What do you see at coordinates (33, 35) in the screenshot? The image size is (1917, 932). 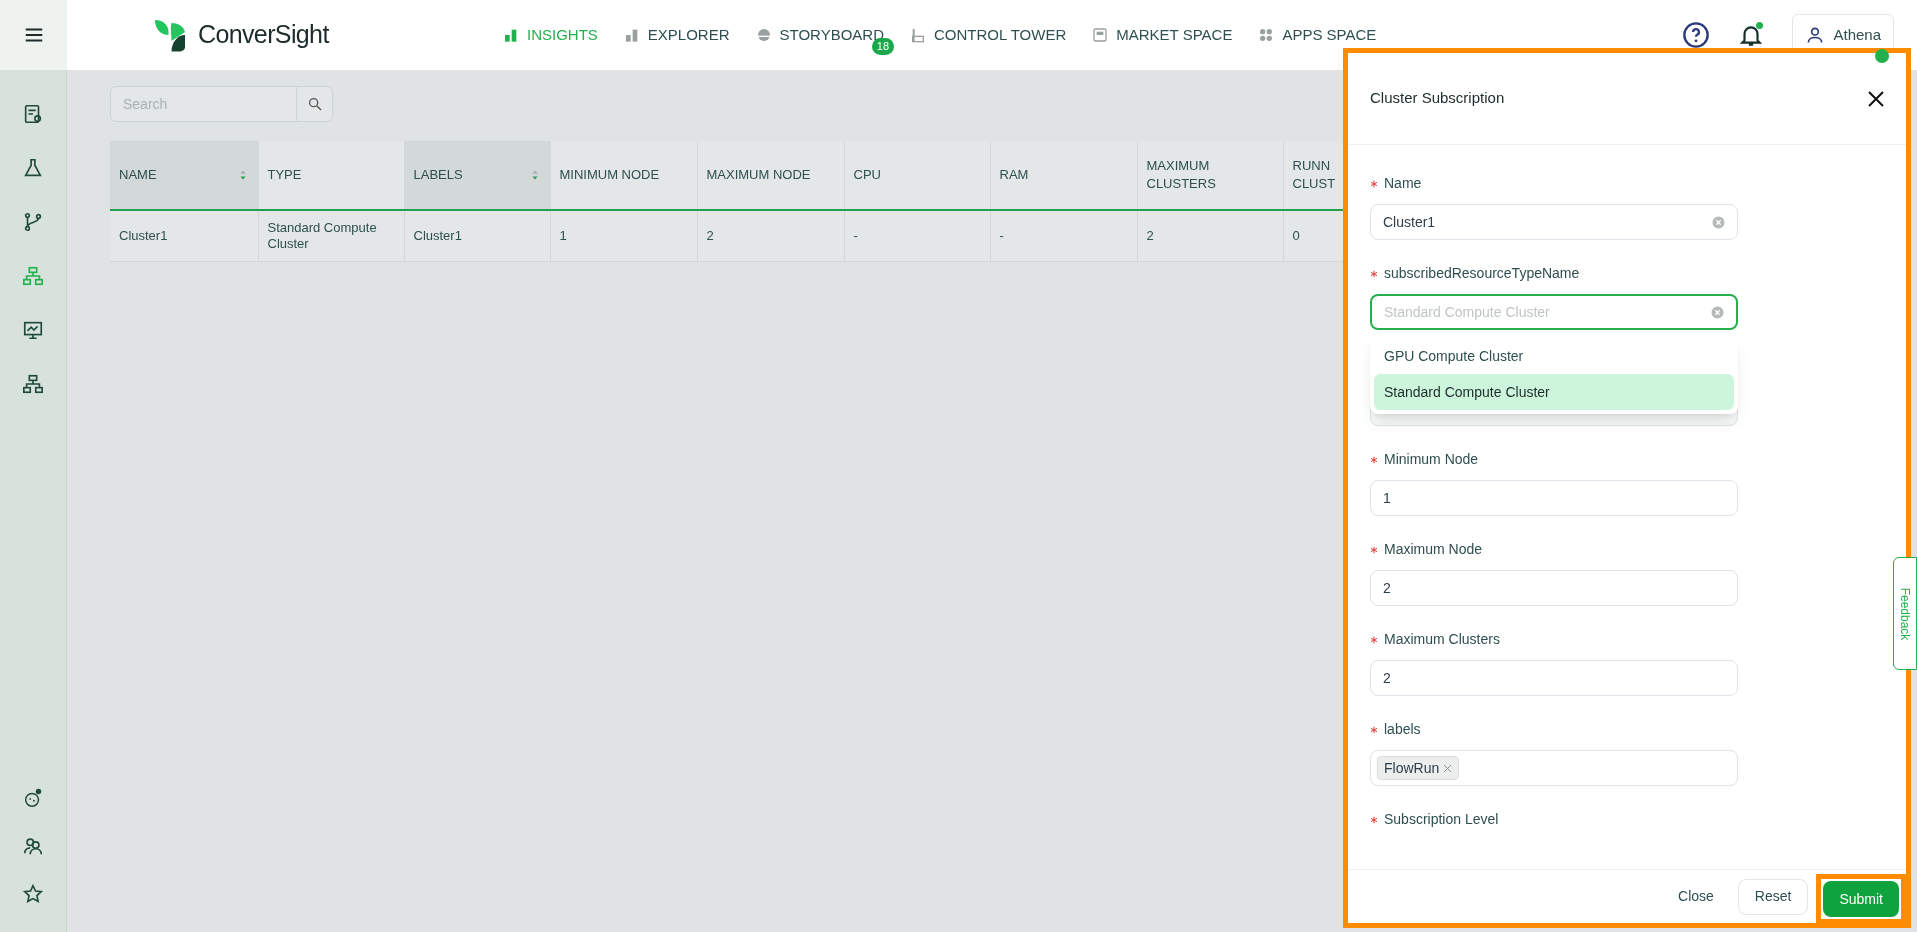 I see `menu-button` at bounding box center [33, 35].